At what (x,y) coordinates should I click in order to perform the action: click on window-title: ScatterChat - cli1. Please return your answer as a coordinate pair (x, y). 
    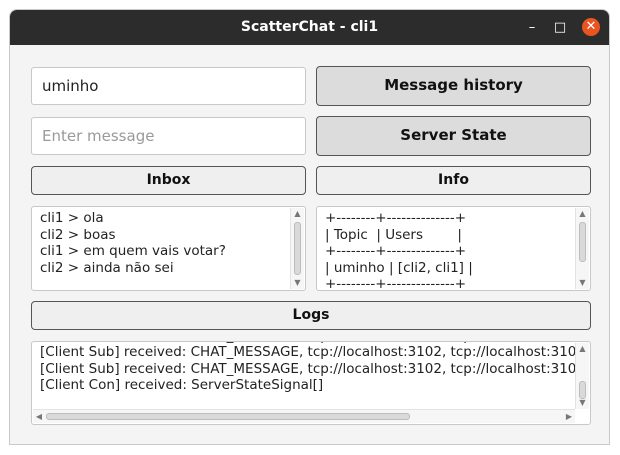
    Looking at the image, I should click on (309, 27).